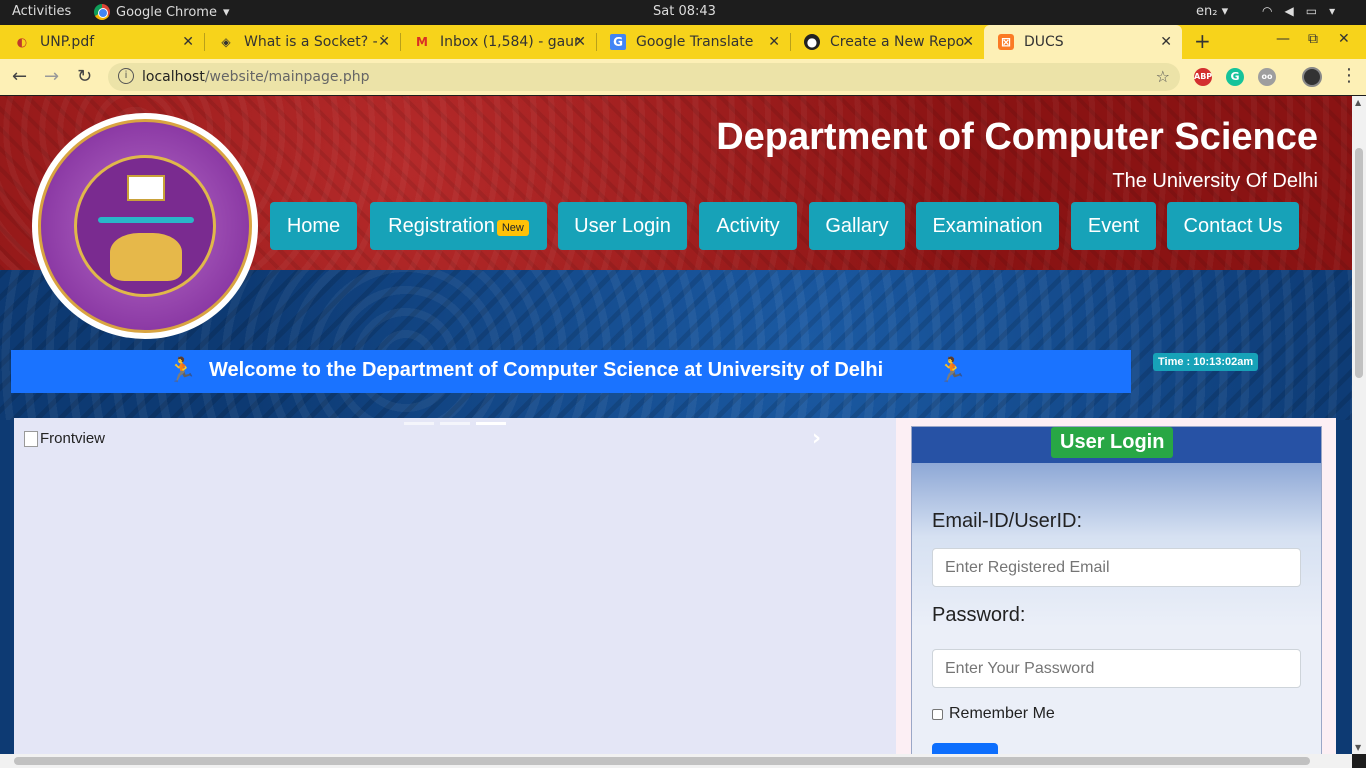 The image size is (1366, 768). Describe the element at coordinates (1163, 76) in the screenshot. I see `star-icon: ☆` at that location.